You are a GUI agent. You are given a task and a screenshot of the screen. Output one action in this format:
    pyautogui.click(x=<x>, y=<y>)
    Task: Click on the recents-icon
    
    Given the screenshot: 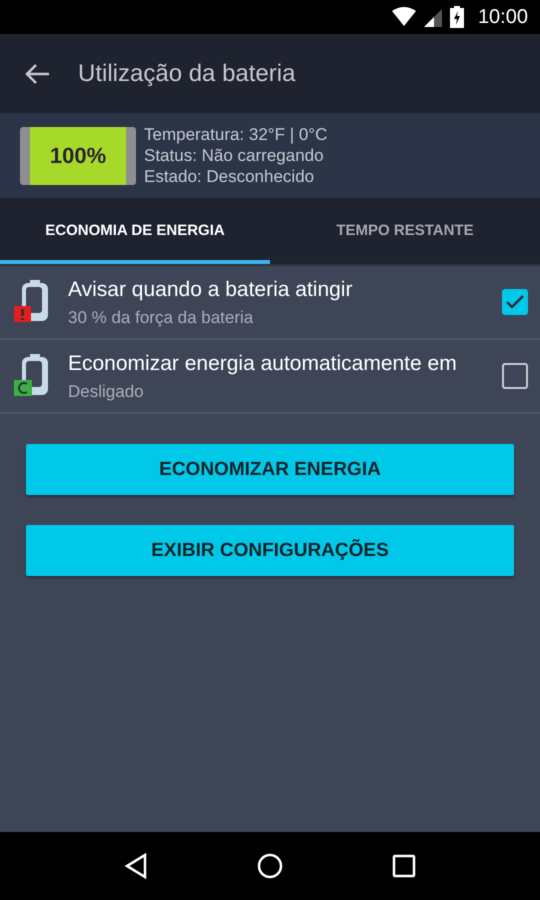 What is the action you would take?
    pyautogui.click(x=404, y=866)
    